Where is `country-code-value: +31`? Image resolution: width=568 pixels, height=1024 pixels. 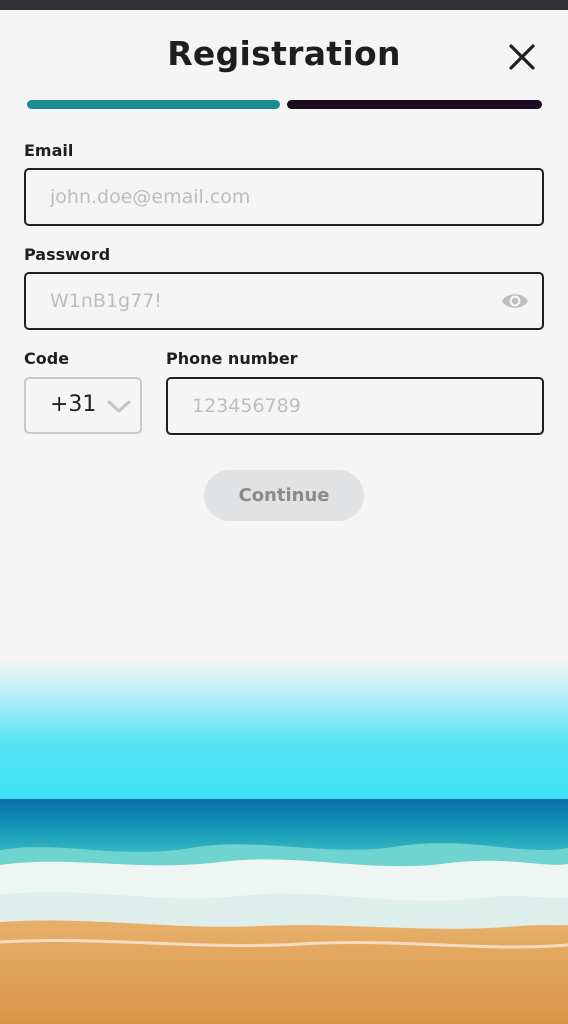 country-code-value: +31 is located at coordinates (73, 404).